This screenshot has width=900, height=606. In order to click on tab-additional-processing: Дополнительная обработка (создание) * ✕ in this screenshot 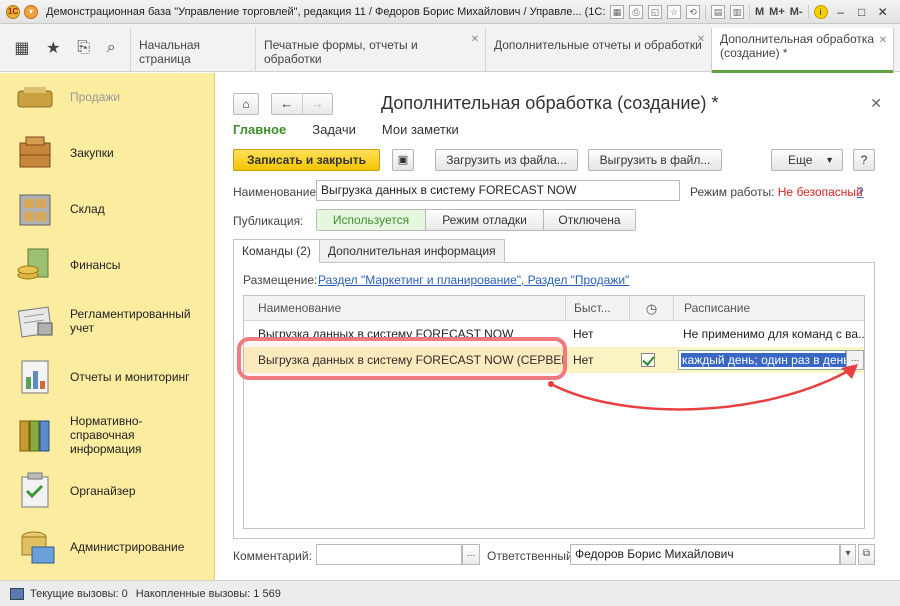, I will do `click(802, 50)`.